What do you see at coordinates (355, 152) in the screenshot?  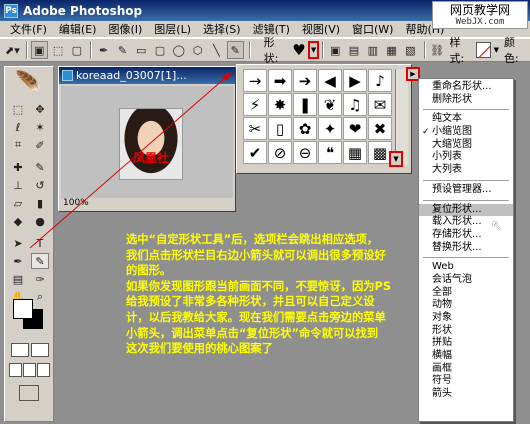 I see `shape-cell: ▦` at bounding box center [355, 152].